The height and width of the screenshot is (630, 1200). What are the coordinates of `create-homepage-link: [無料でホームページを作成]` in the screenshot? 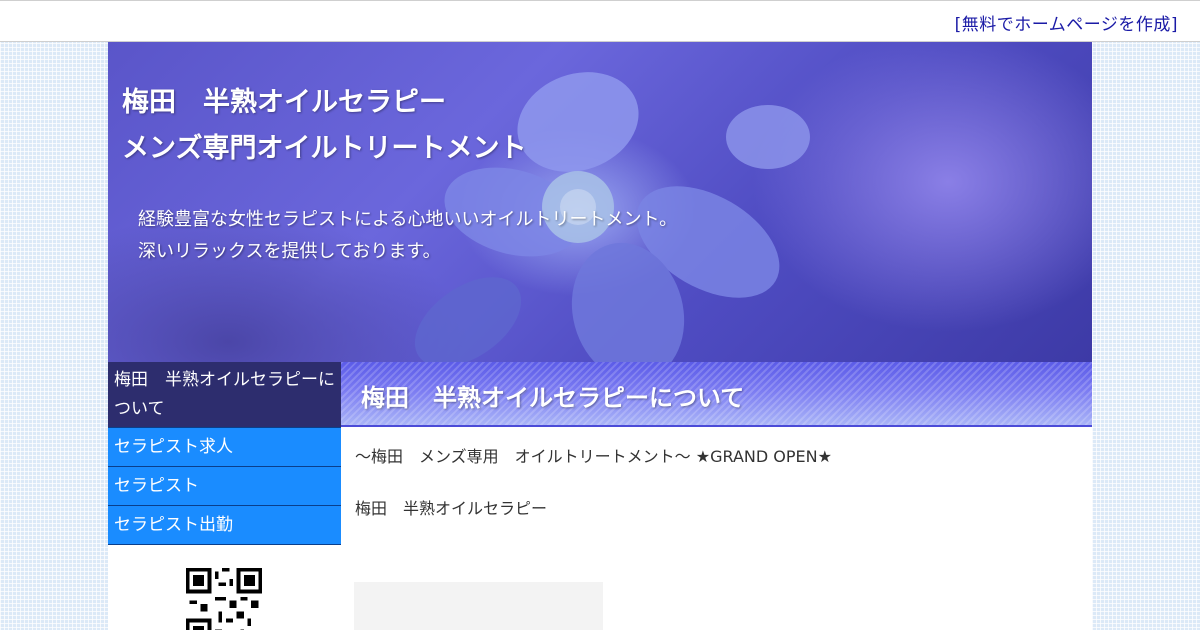 It's located at (1066, 22).